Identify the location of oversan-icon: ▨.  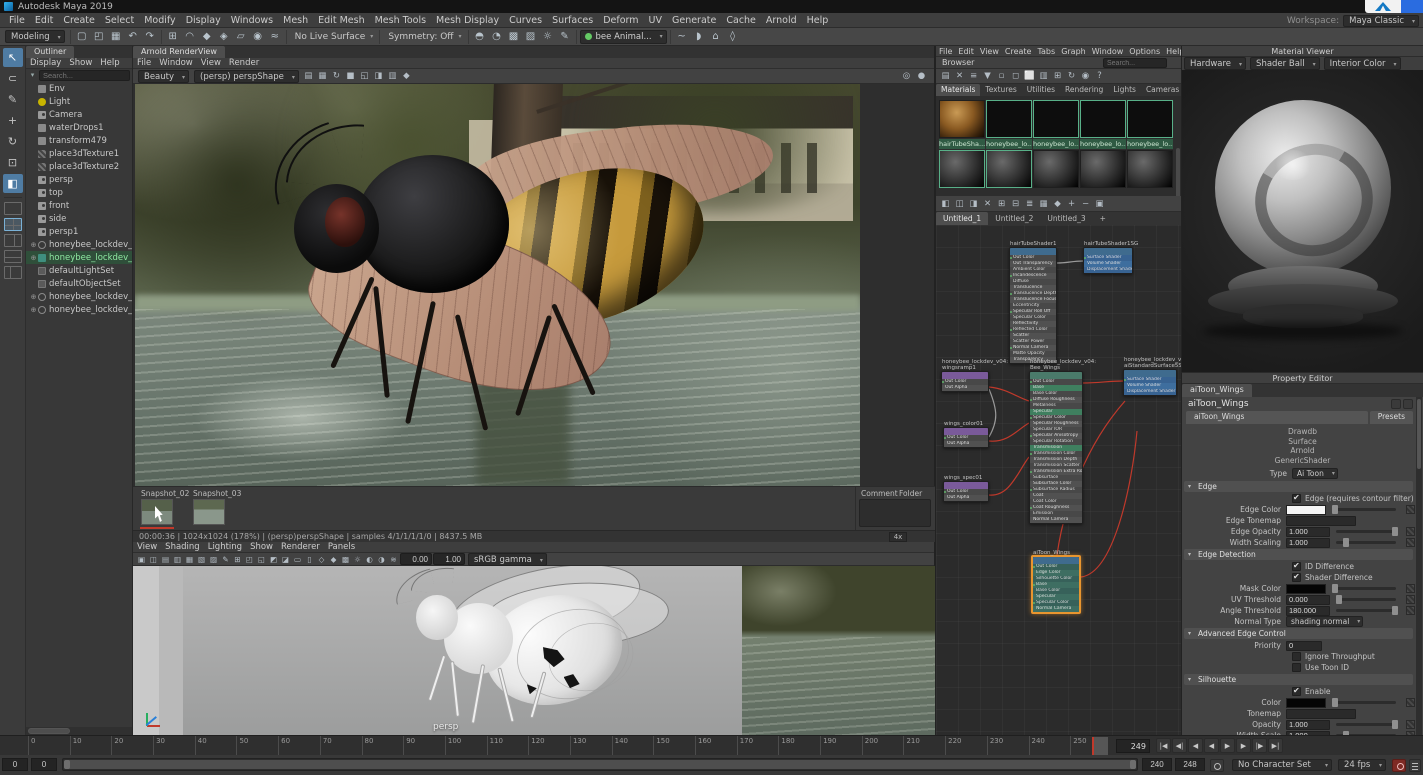
(213, 559).